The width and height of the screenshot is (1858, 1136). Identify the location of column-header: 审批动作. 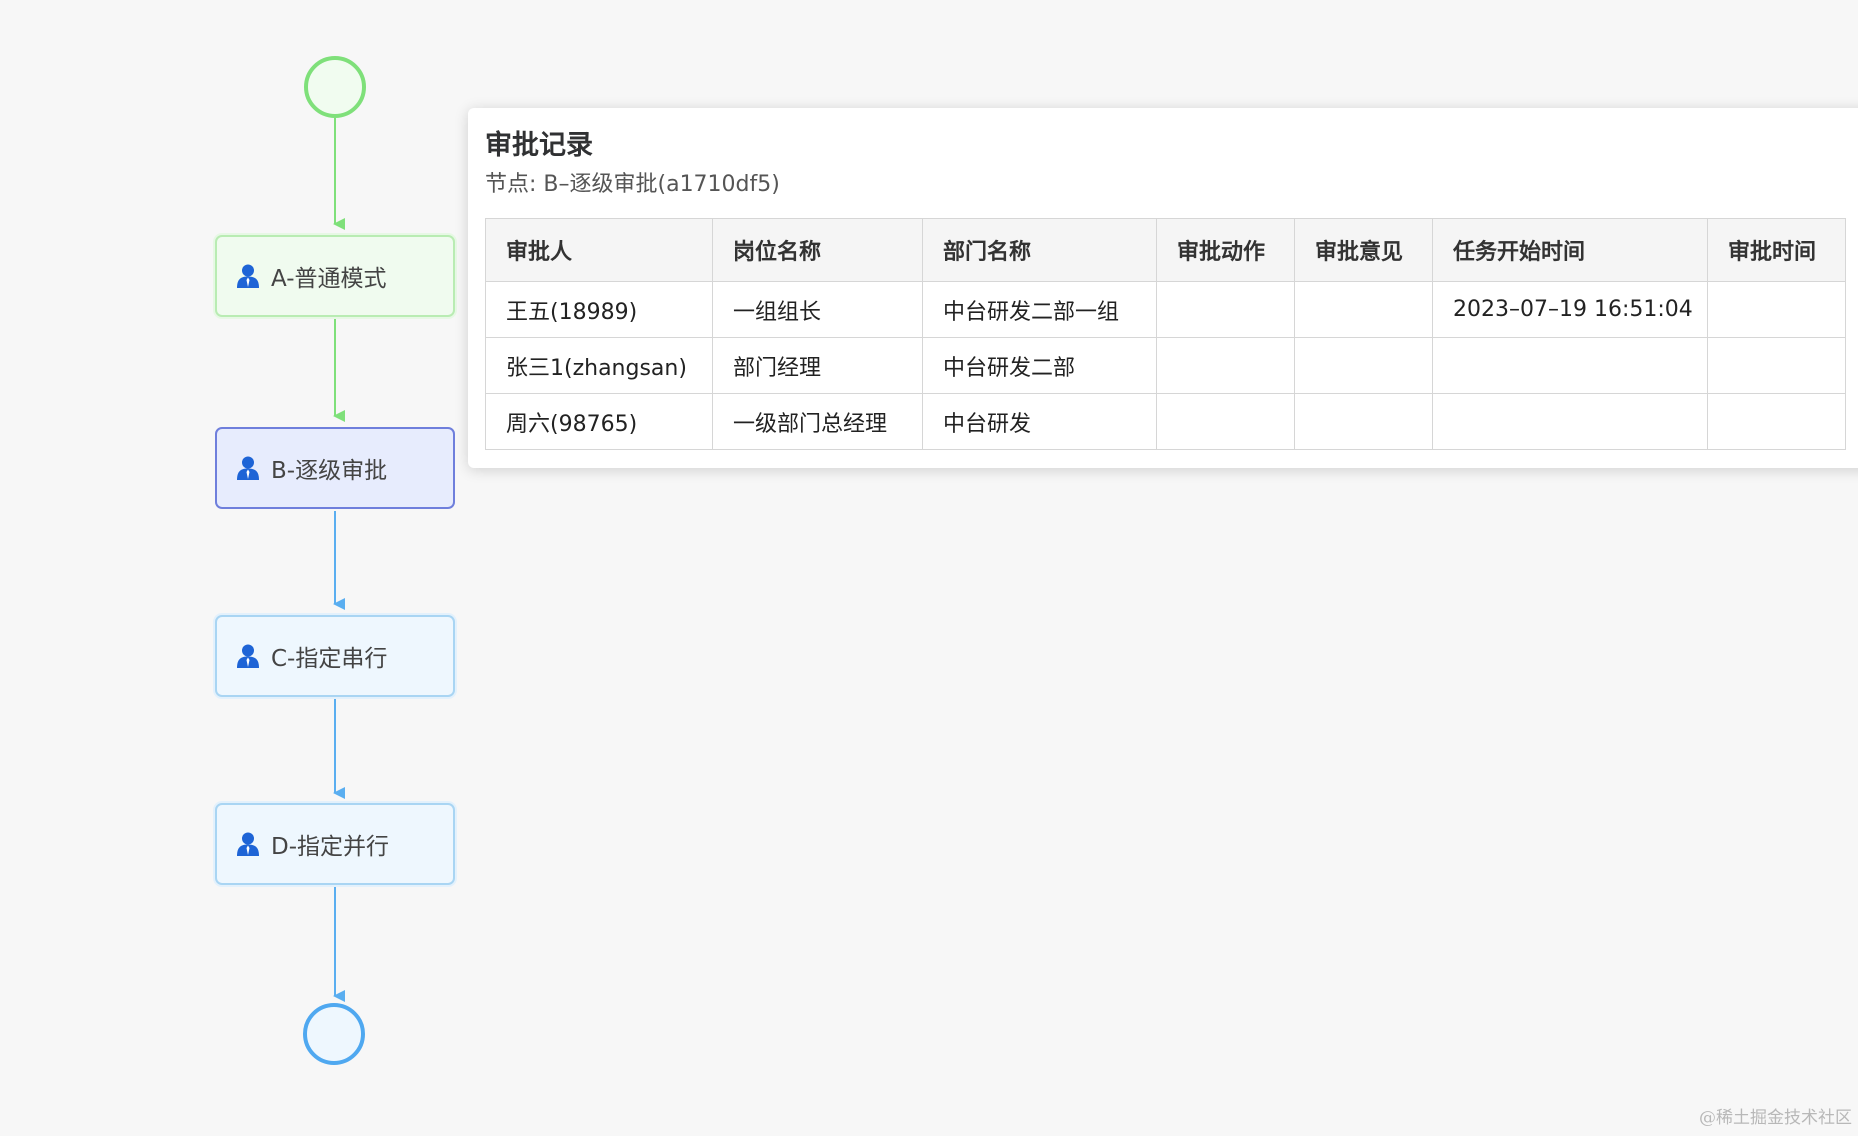
(1225, 250).